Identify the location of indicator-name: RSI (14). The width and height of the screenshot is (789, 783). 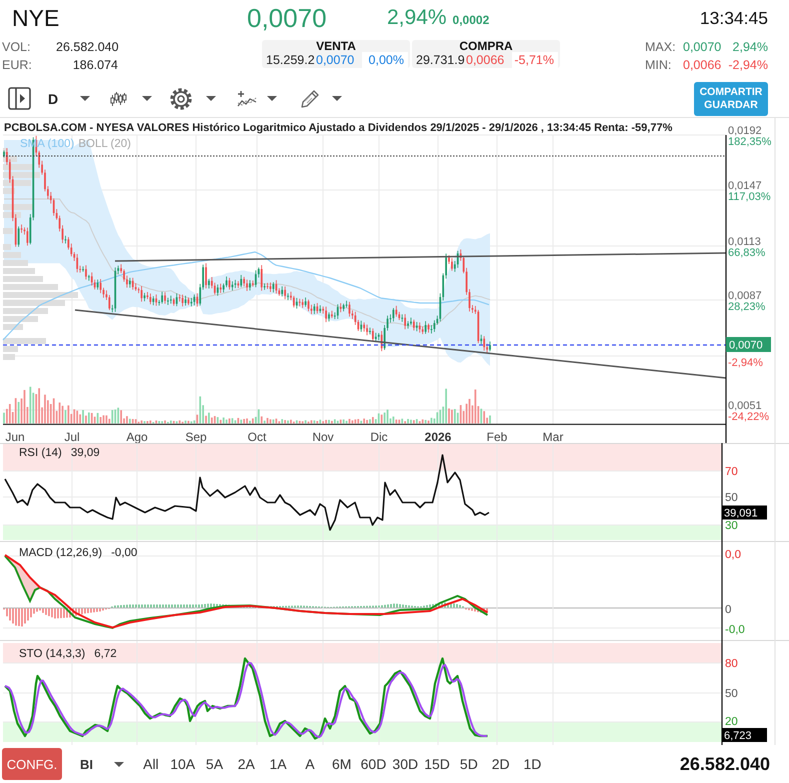
(40, 453).